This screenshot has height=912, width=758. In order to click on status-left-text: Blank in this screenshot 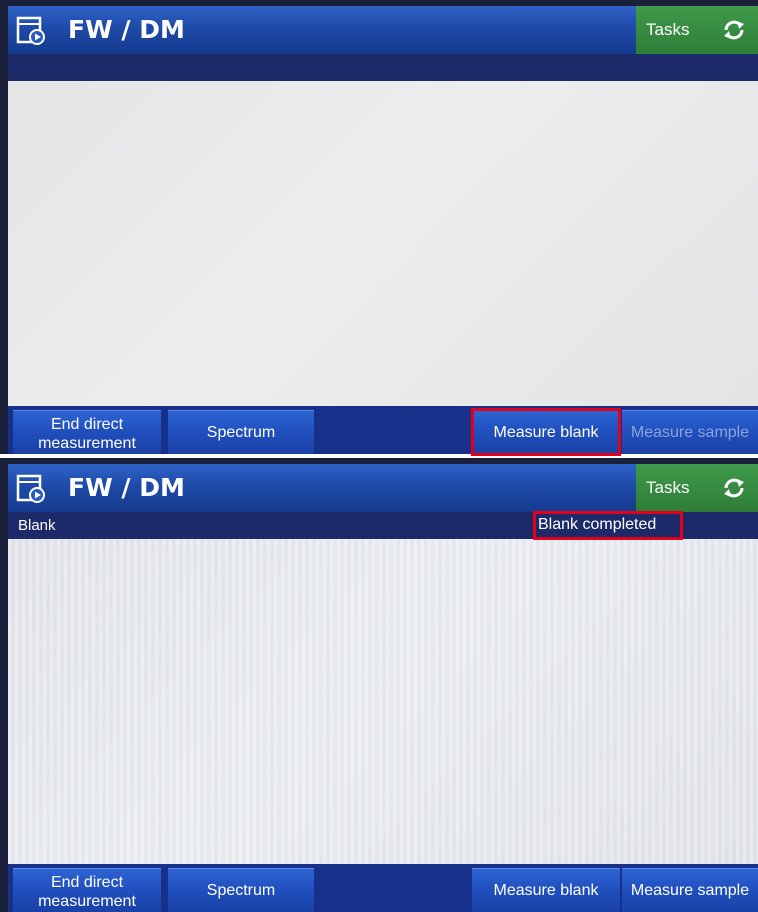, I will do `click(37, 525)`.